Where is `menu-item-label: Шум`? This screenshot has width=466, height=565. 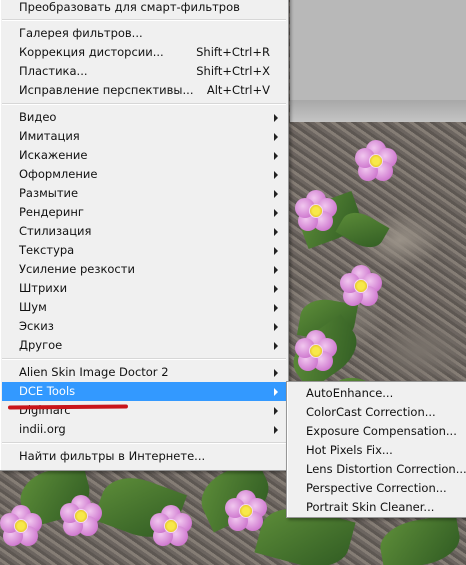 menu-item-label: Шум is located at coordinates (33, 307).